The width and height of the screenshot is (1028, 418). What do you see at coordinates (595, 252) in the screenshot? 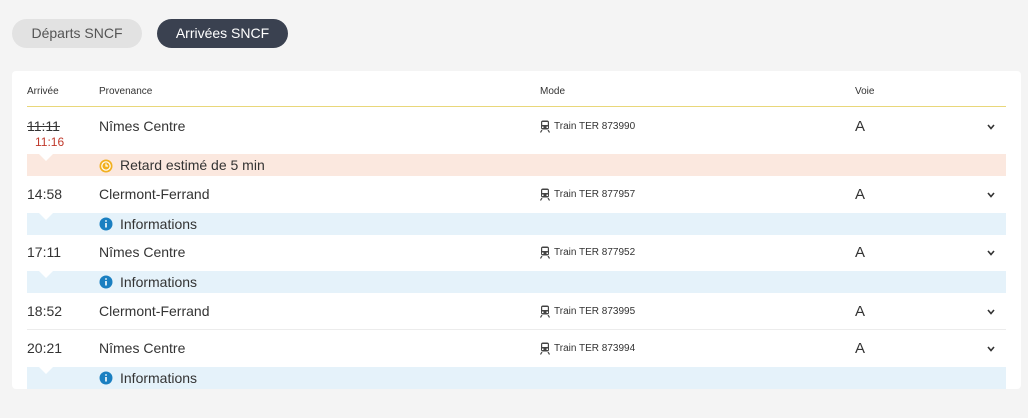
I see `mode-label: Train TER 877952` at bounding box center [595, 252].